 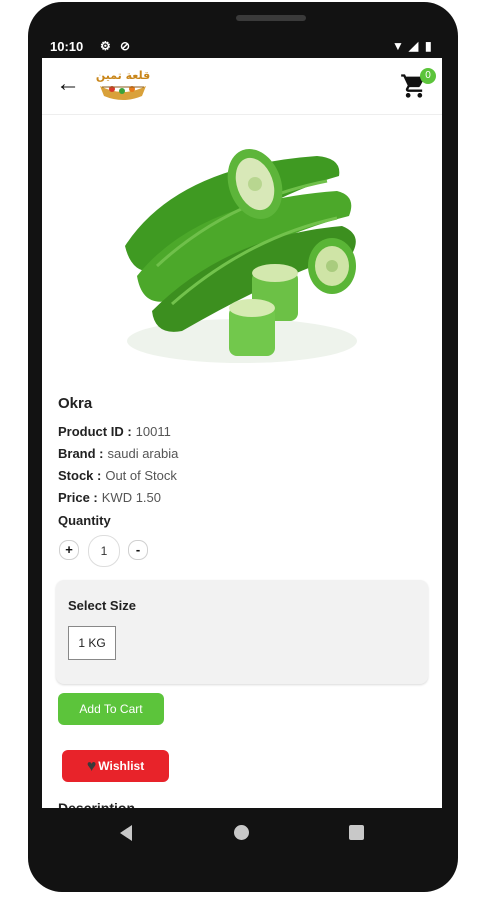 I want to click on price-row: Price : KWD 1.50, so click(x=109, y=497).